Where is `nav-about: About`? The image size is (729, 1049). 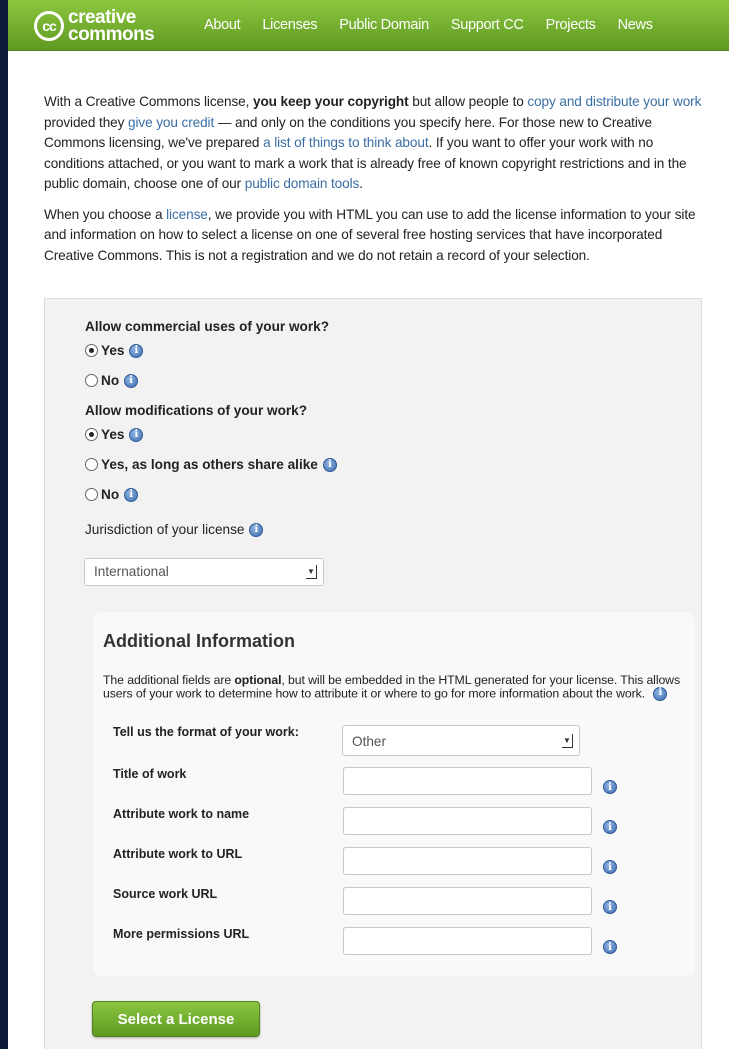 nav-about: About is located at coordinates (222, 25).